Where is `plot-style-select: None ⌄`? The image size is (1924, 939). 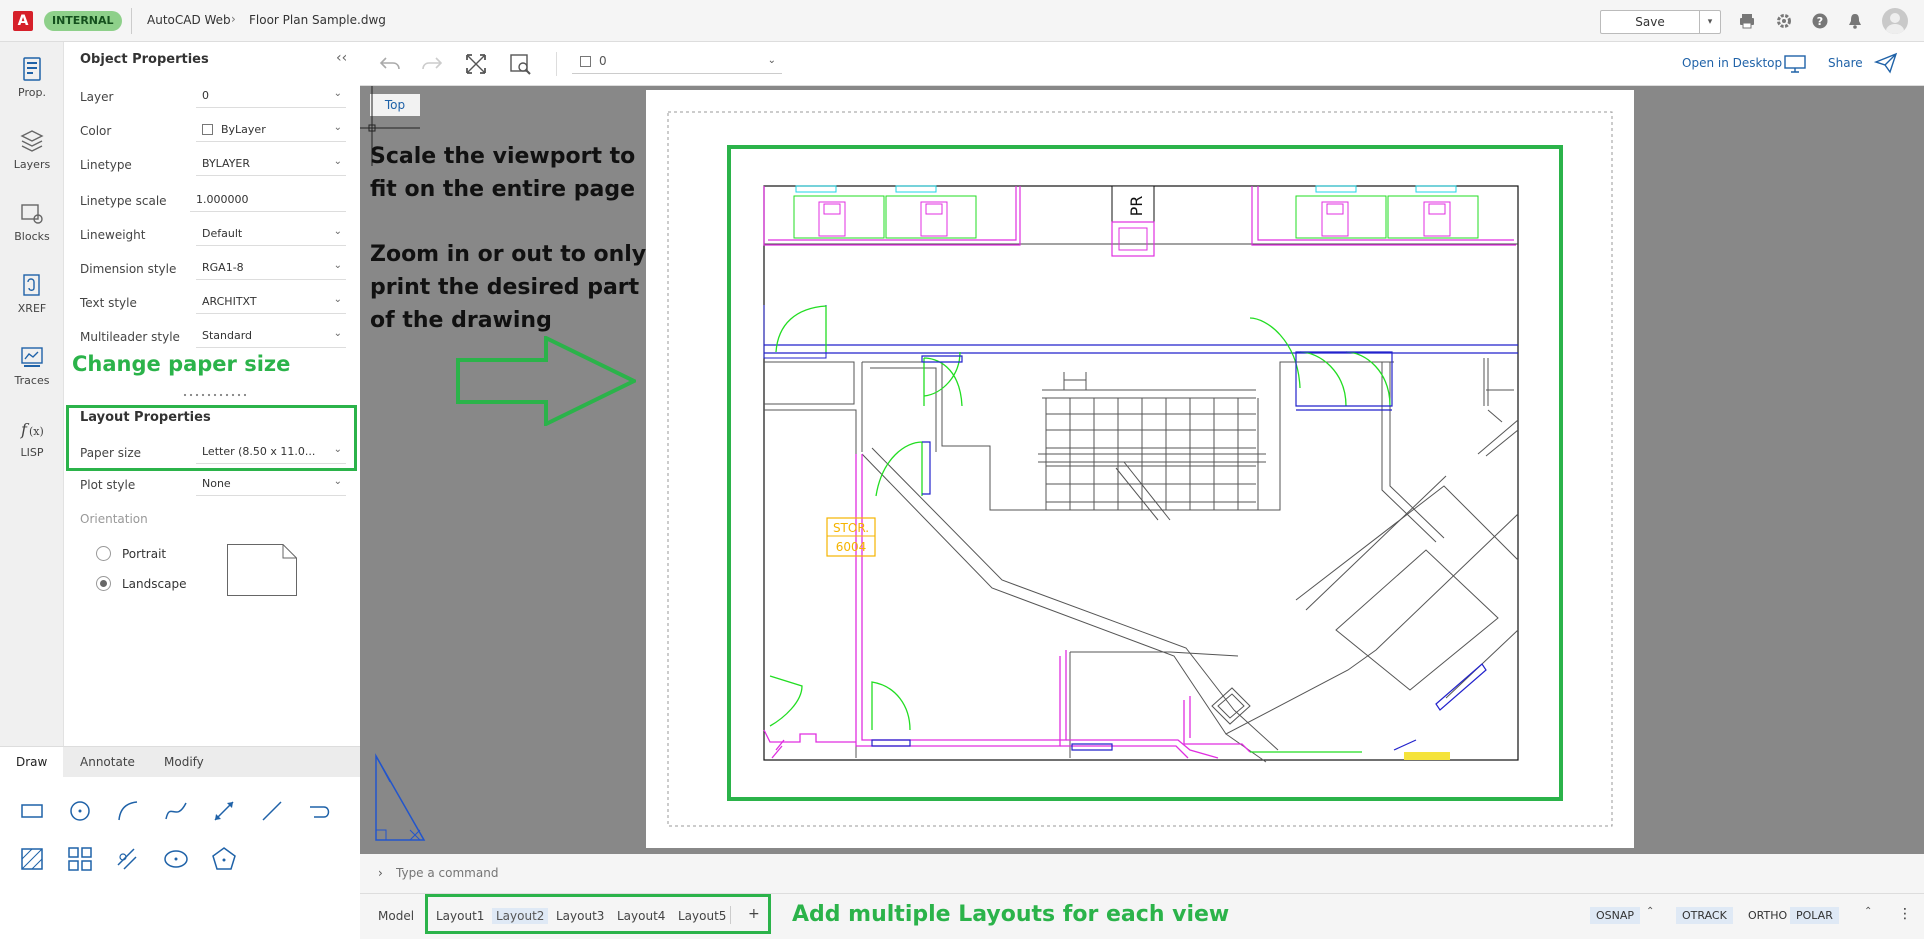
plot-style-select: None ⌄ is located at coordinates (271, 484).